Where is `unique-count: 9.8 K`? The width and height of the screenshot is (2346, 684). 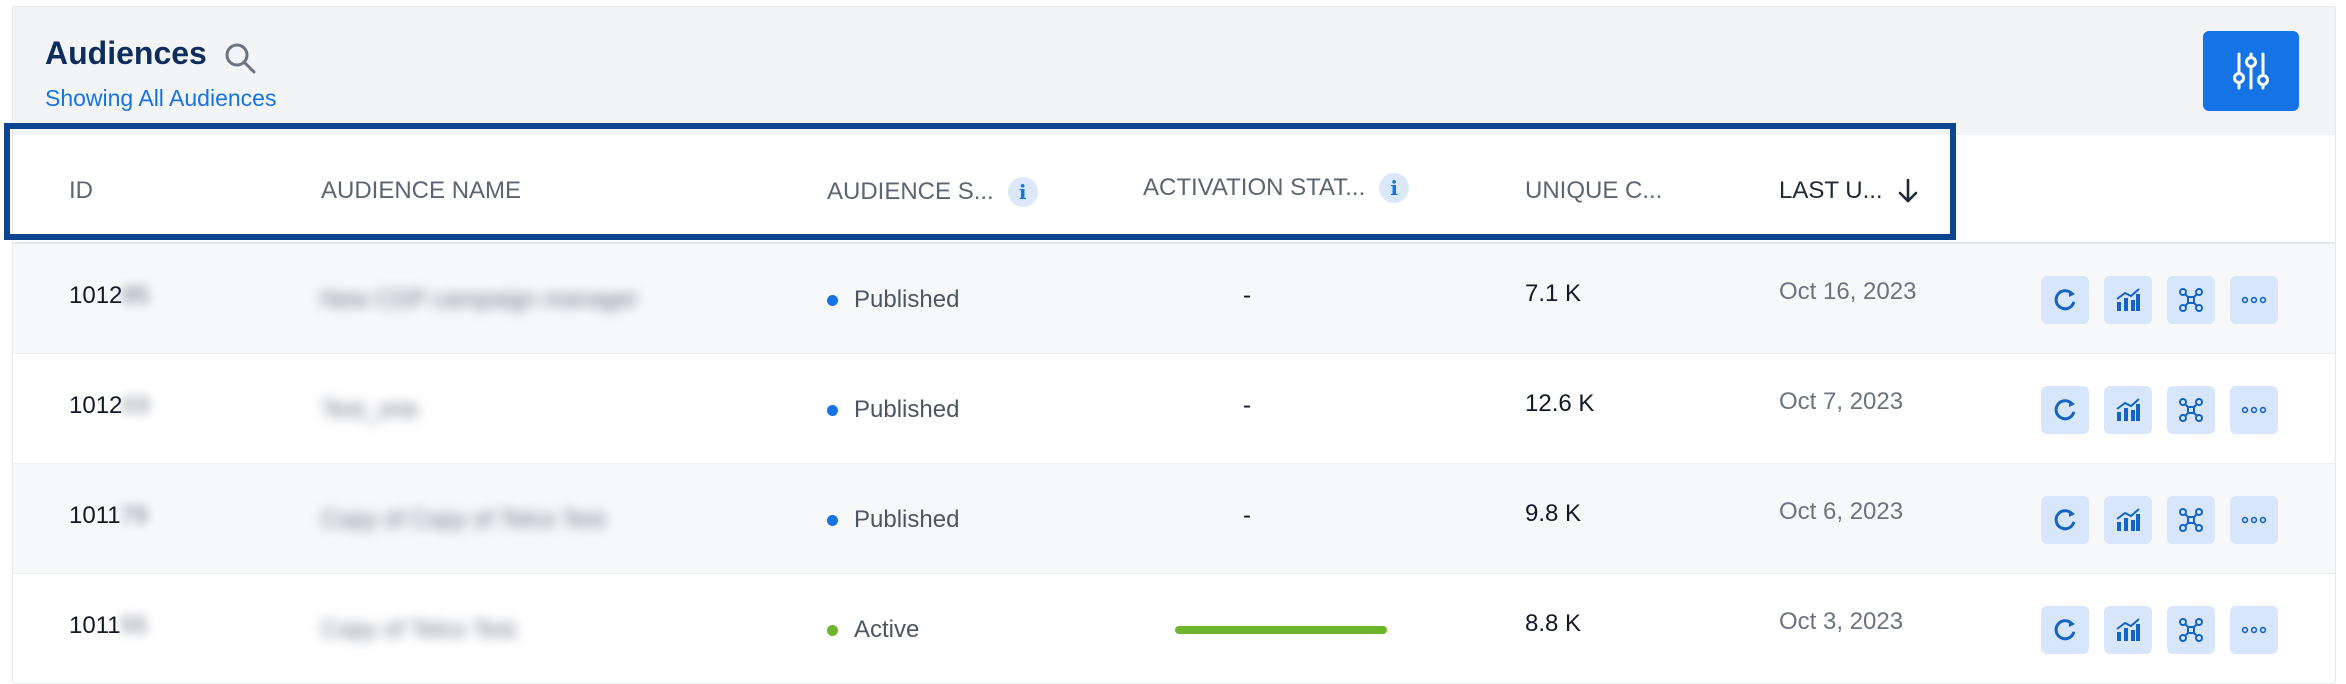
unique-count: 9.8 K is located at coordinates (1553, 513).